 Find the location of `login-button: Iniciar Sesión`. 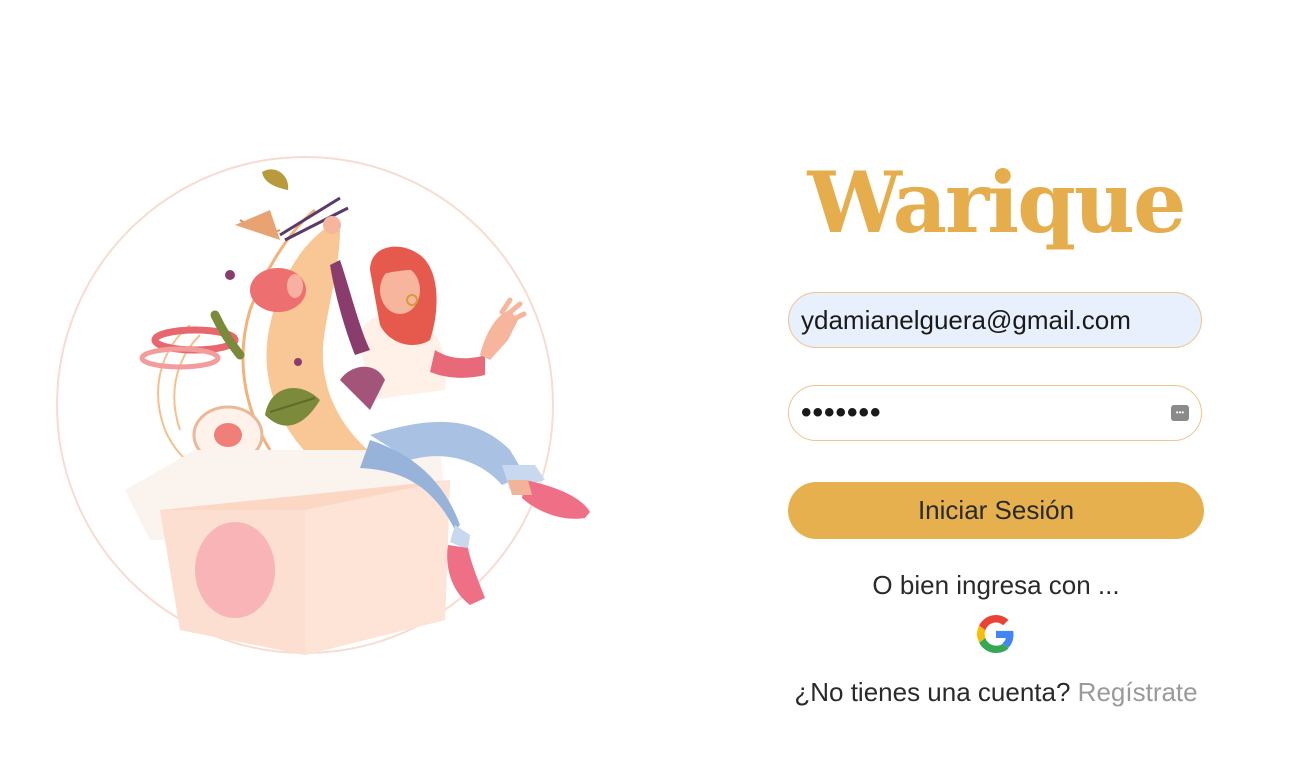

login-button: Iniciar Sesión is located at coordinates (996, 510).